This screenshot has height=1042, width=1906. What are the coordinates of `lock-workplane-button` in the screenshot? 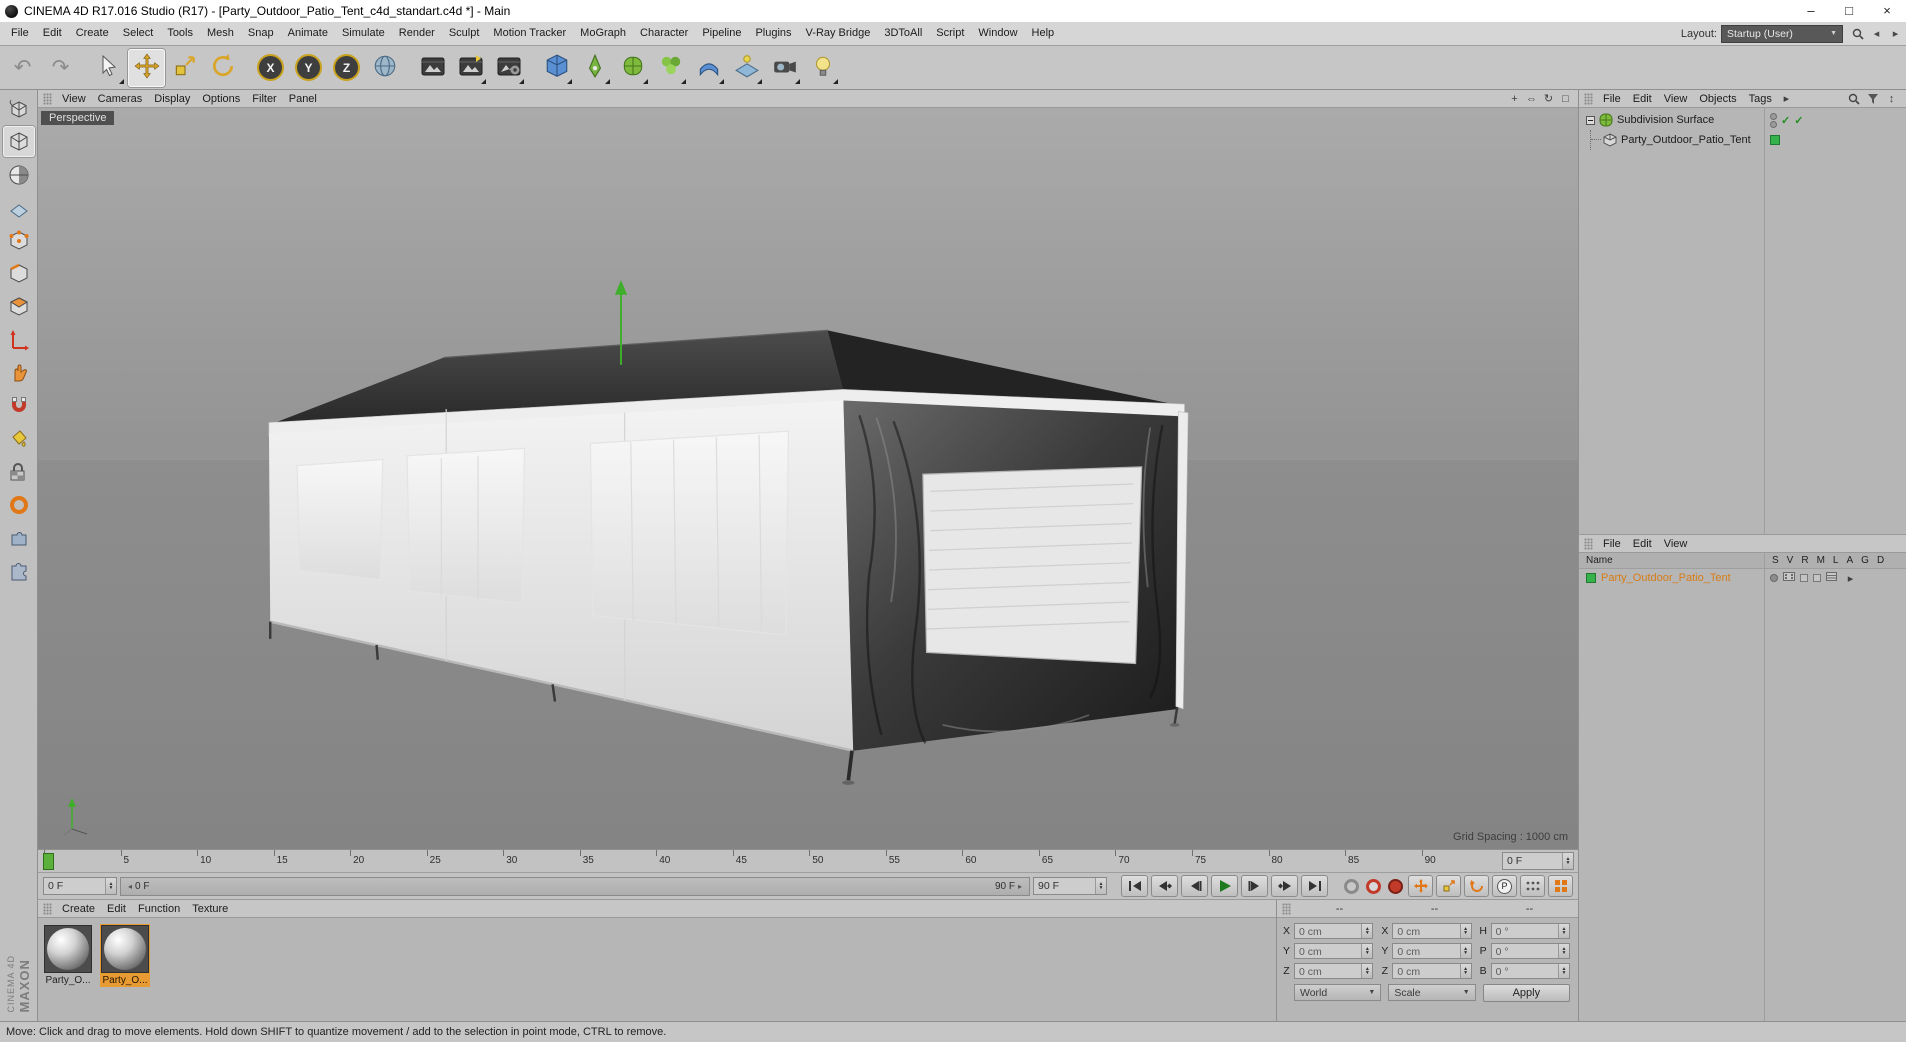 It's located at (19, 471).